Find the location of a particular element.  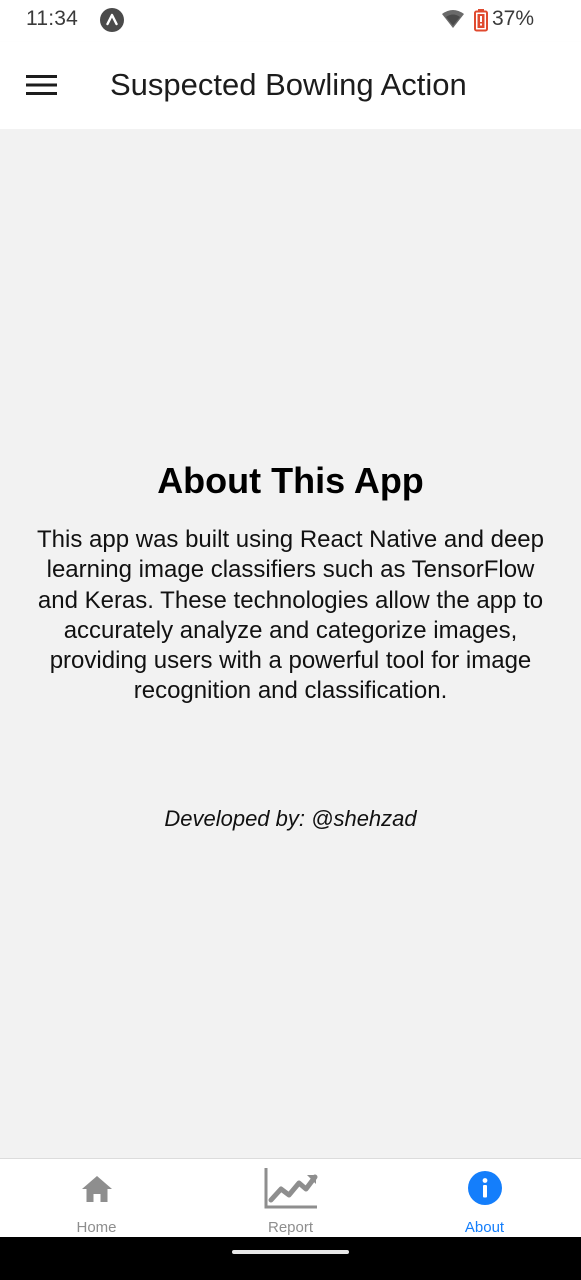

hamburger-menu-icon is located at coordinates (41, 85).